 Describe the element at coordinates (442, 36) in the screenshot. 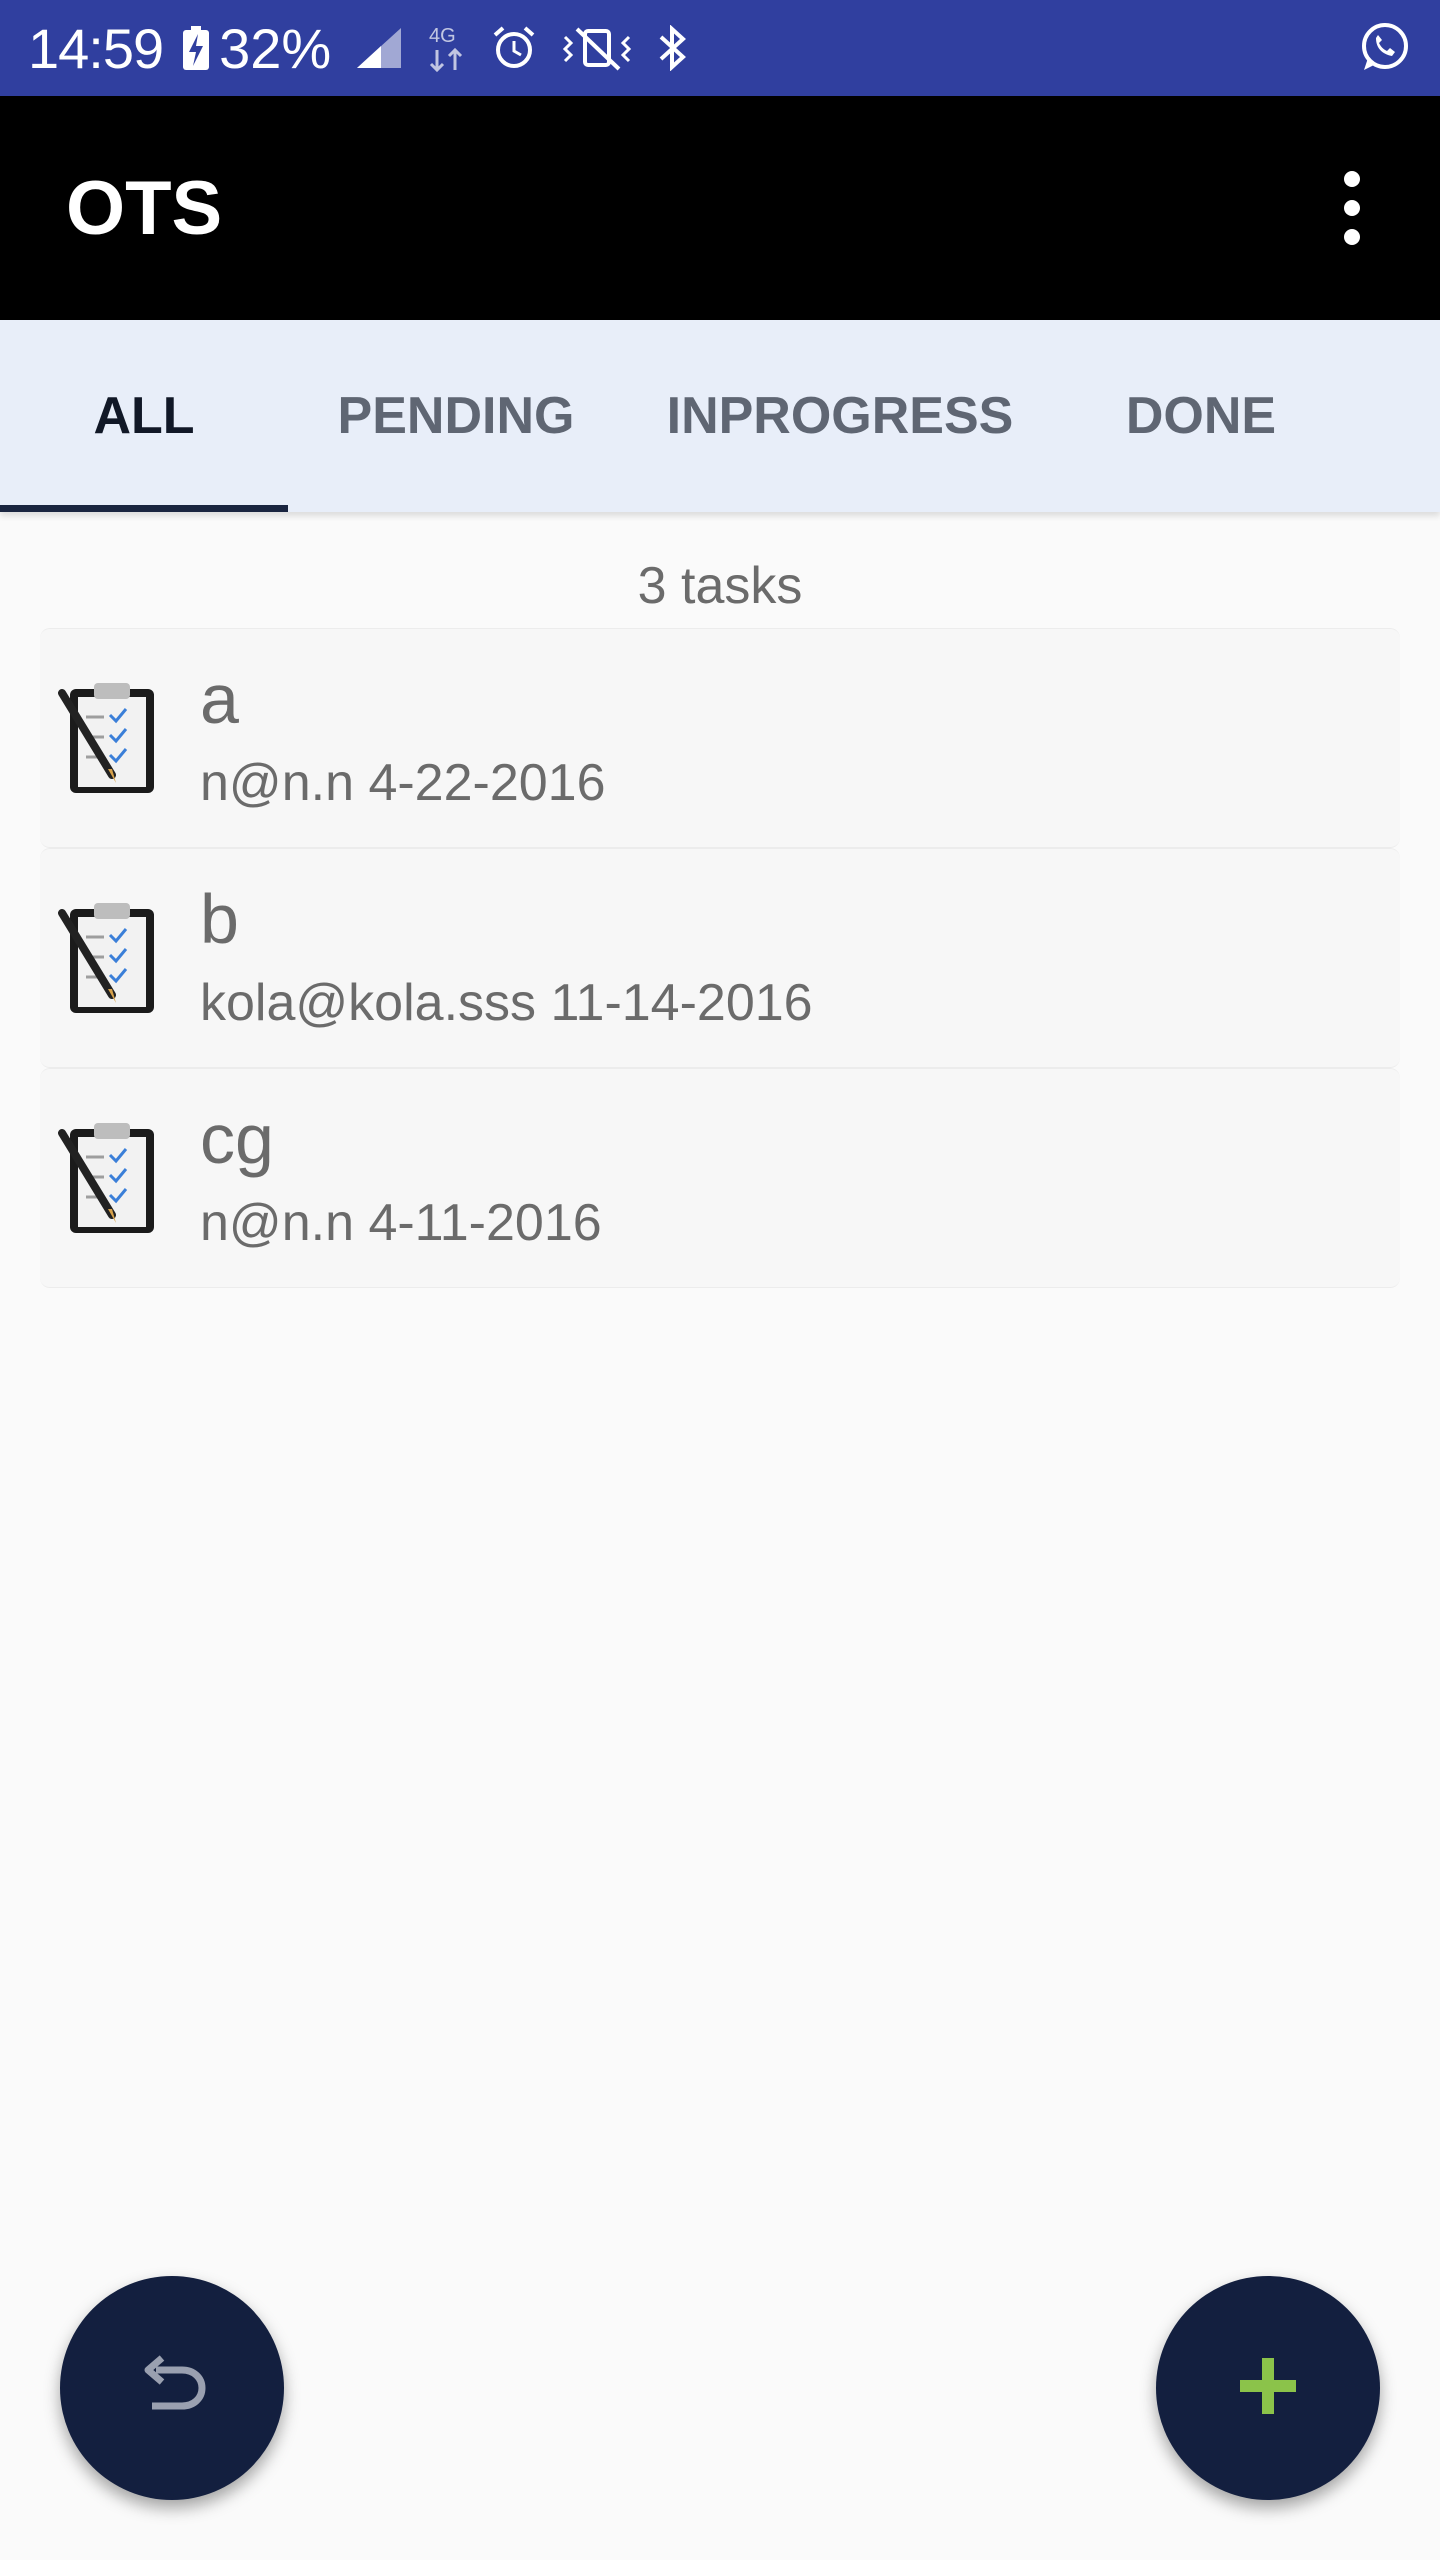

I see `svg-text: 4G` at that location.